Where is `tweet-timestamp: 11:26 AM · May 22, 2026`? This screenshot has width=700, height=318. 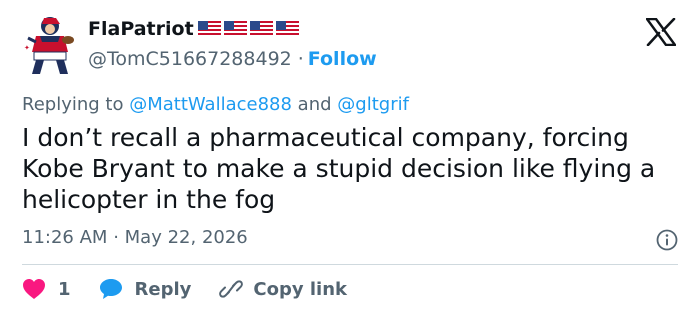 tweet-timestamp: 11:26 AM · May 22, 2026 is located at coordinates (135, 237).